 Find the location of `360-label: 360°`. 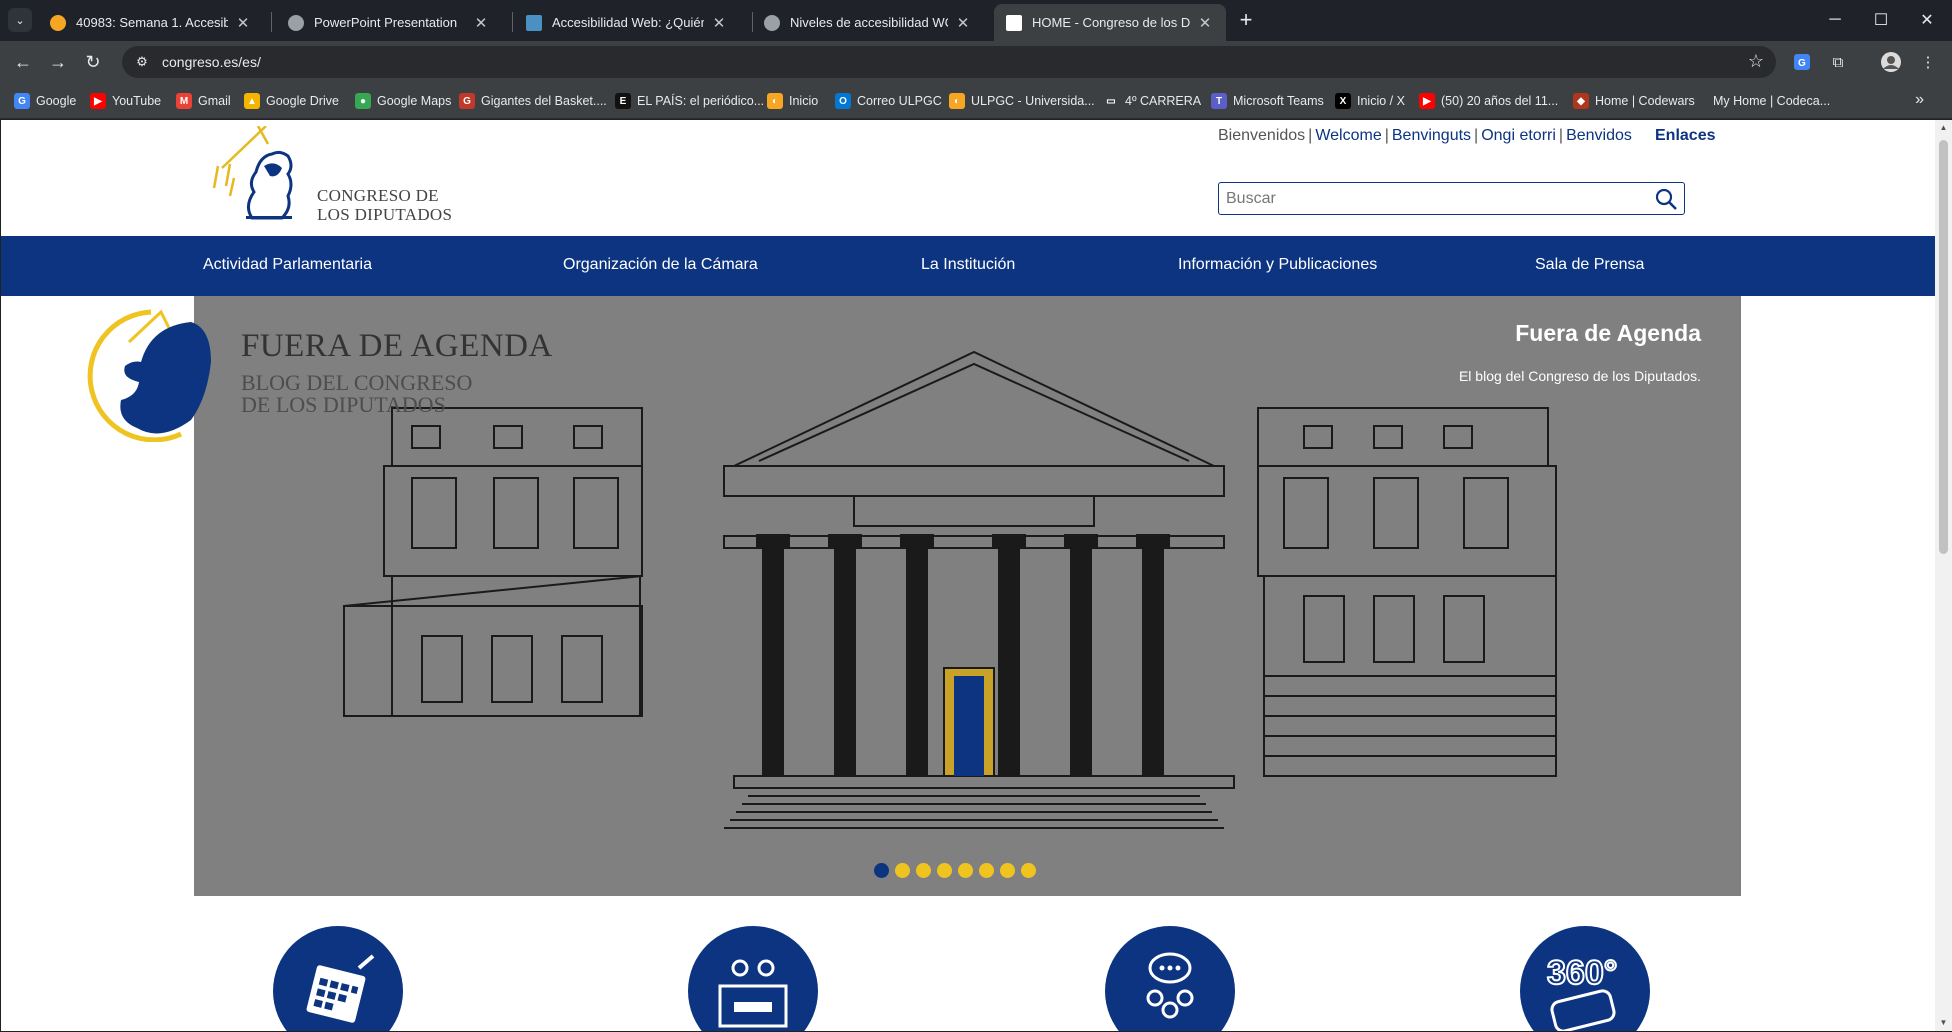

360-label: 360° is located at coordinates (1582, 973).